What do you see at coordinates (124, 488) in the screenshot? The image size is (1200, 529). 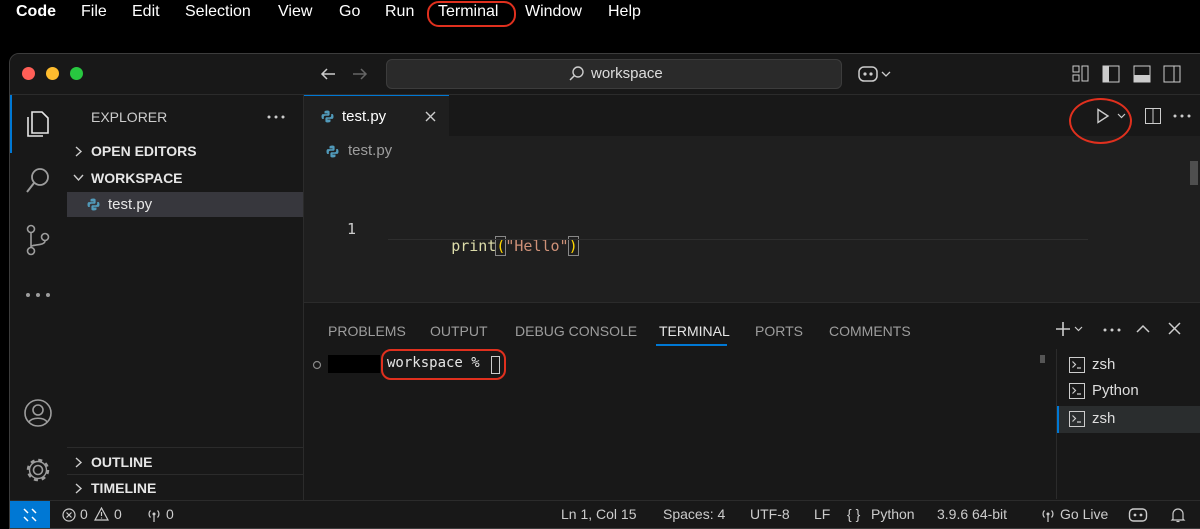 I see `timeline-label: TIMELINE` at bounding box center [124, 488].